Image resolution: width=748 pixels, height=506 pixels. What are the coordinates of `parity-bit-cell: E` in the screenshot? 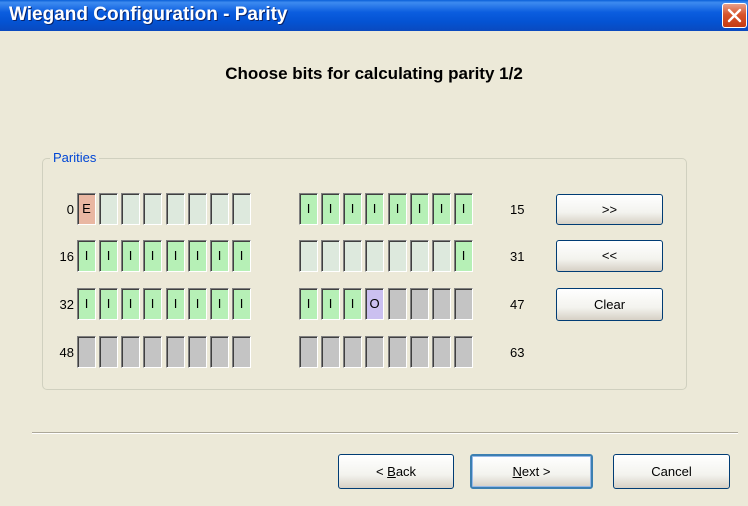 It's located at (86, 209).